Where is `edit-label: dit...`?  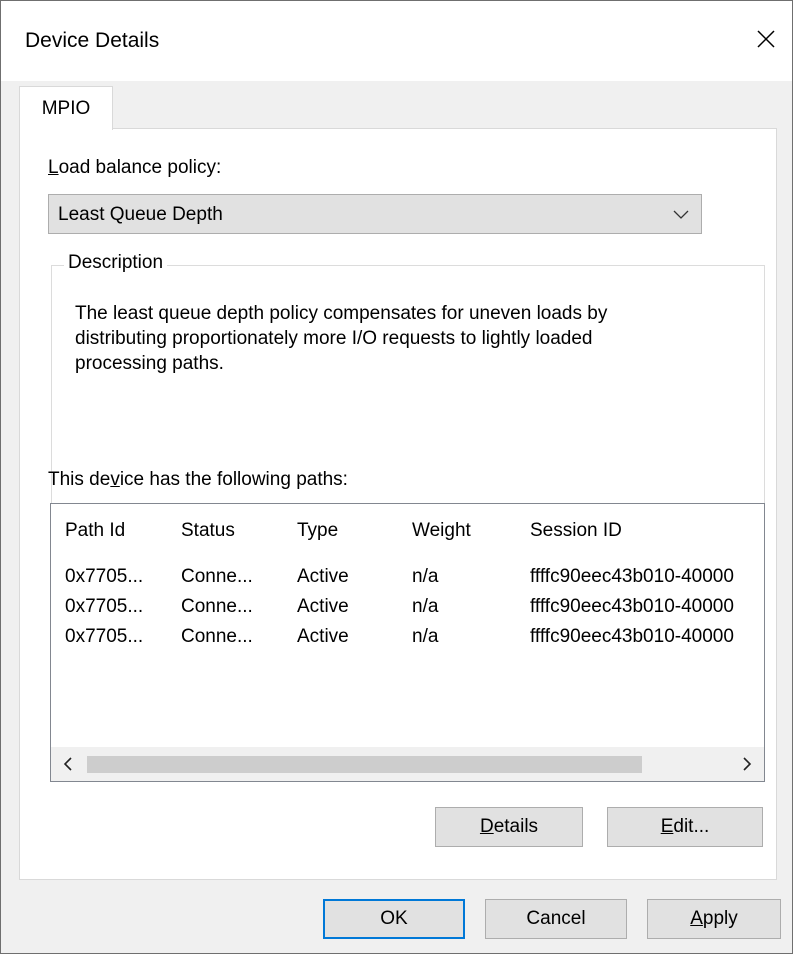
edit-label: dit... is located at coordinates (691, 826).